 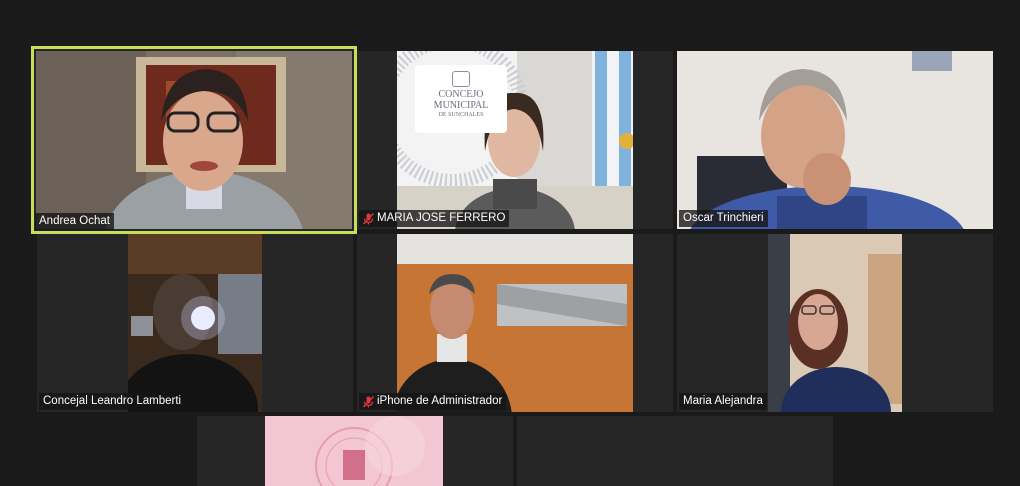 I want to click on participant-name: iPhone de Administrador, so click(x=440, y=401).